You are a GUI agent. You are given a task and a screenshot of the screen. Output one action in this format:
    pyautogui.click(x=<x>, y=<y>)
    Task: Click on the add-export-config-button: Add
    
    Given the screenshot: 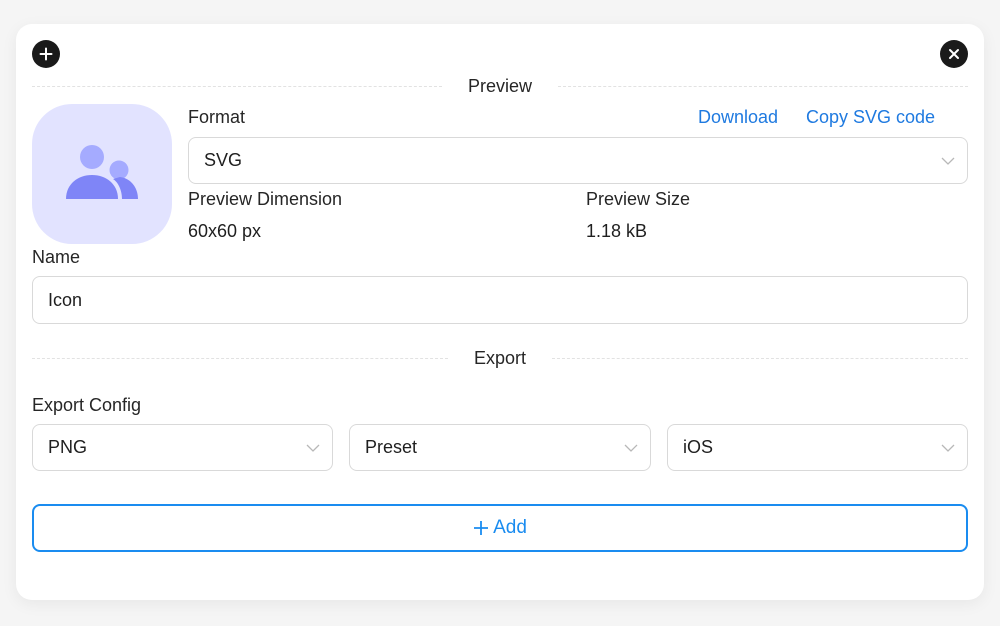 What is the action you would take?
    pyautogui.click(x=500, y=528)
    